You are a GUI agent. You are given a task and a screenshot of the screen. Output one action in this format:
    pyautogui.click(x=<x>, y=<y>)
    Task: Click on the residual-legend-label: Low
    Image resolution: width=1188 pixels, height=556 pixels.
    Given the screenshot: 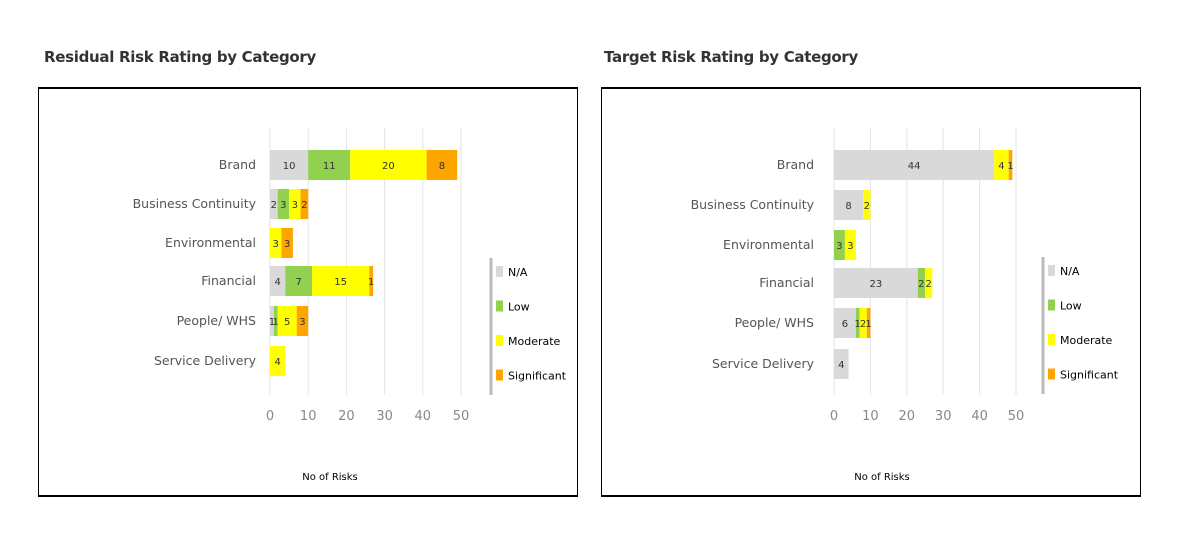 What is the action you would take?
    pyautogui.click(x=519, y=307)
    